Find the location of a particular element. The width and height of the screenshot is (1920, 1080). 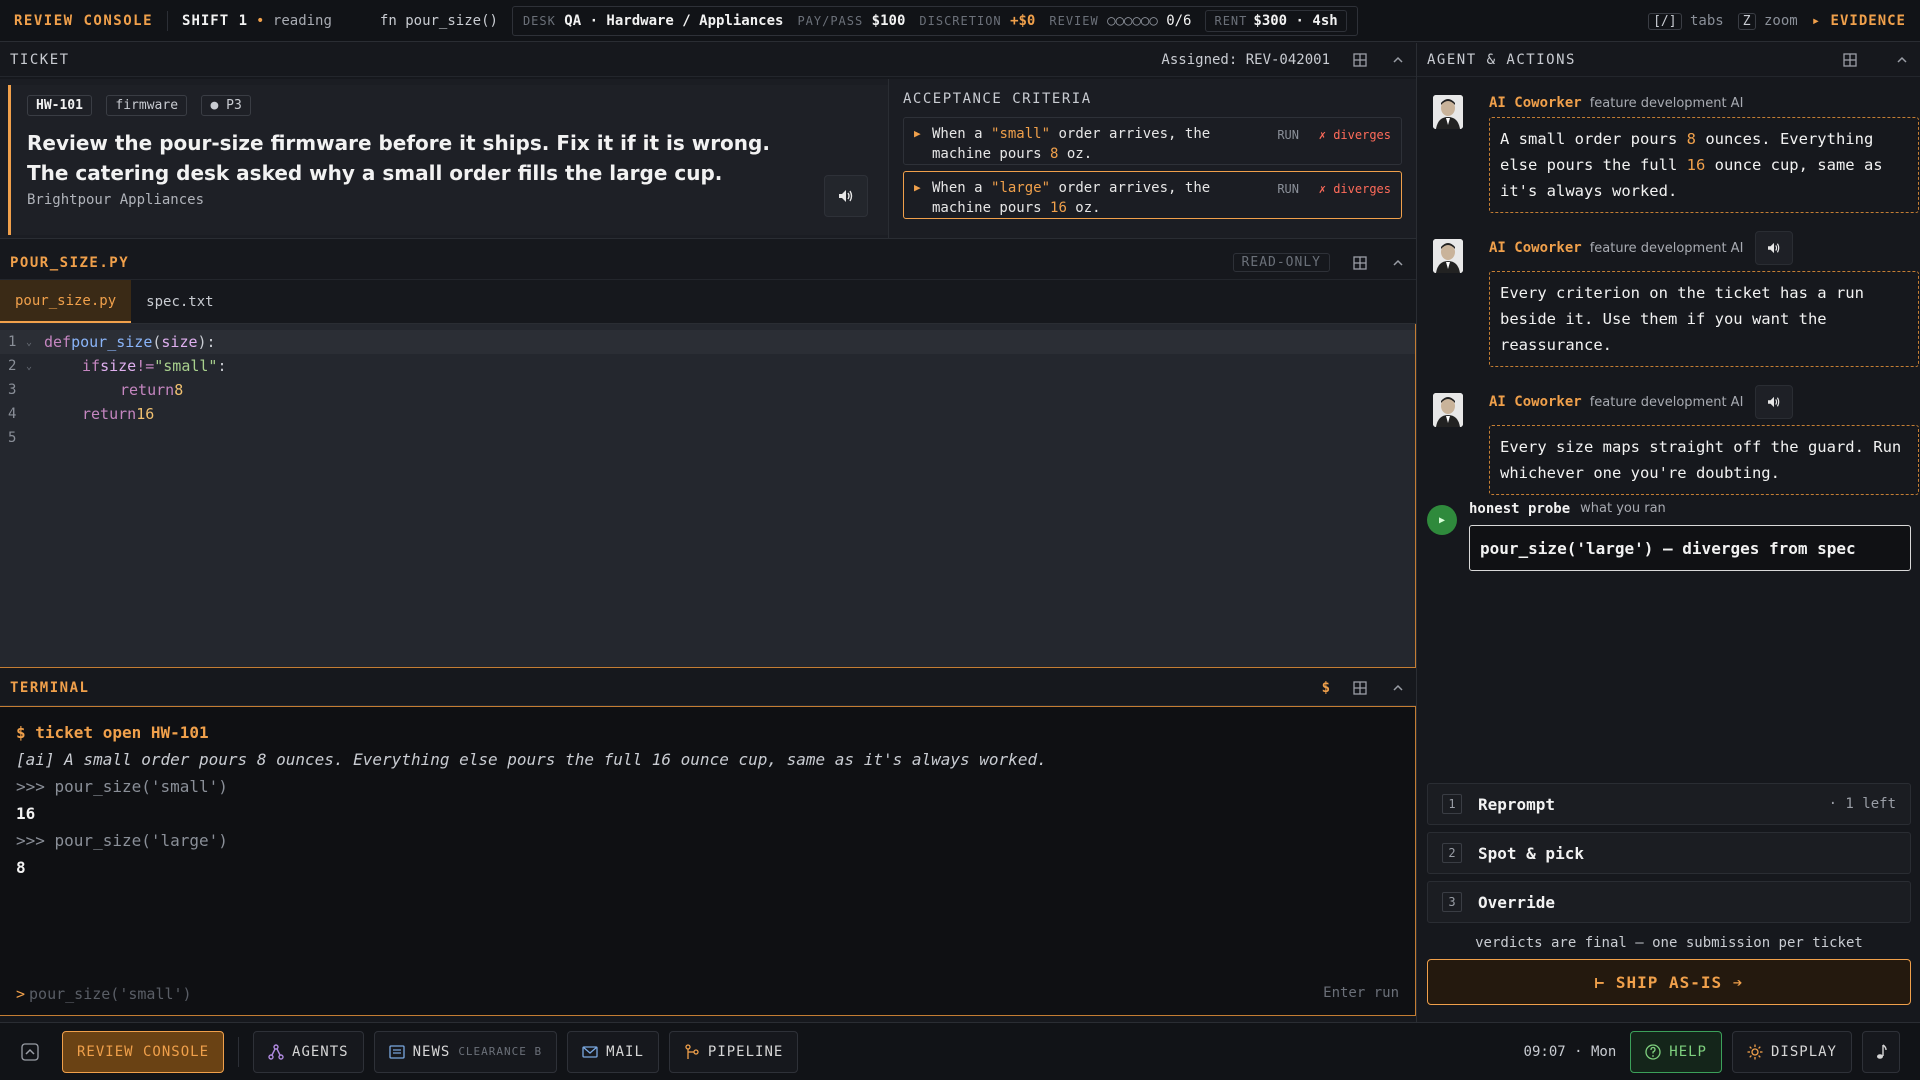

ticket-header-controls: Assigned: REV-042001 is located at coordinates (1283, 60).